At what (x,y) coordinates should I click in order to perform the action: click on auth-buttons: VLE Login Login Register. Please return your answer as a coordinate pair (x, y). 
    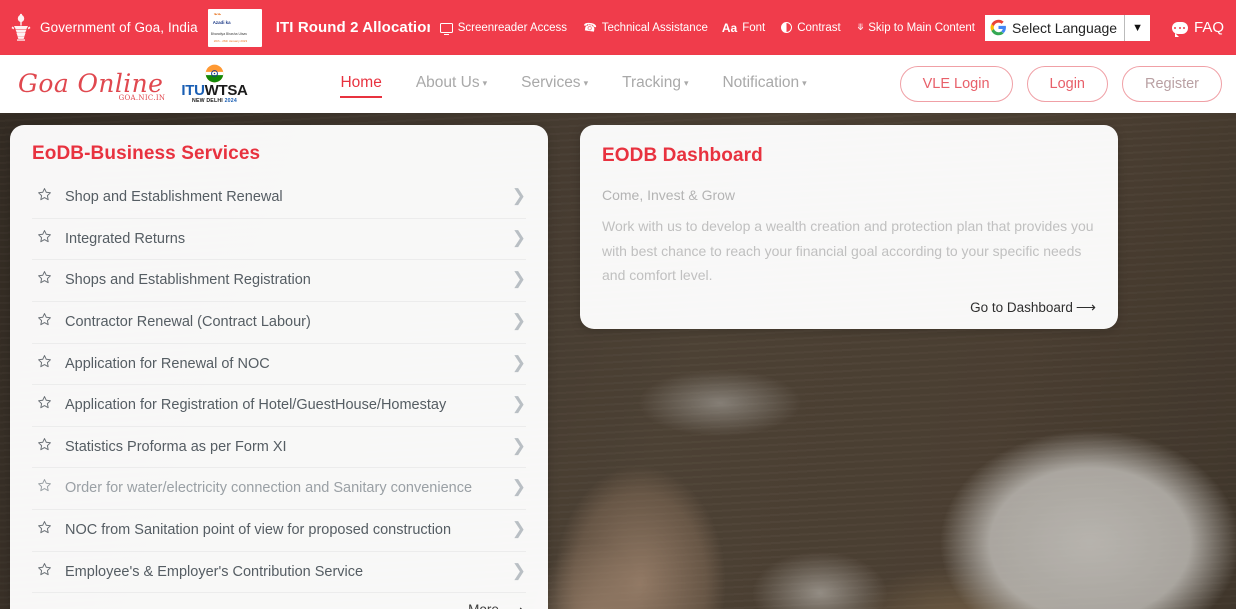
    Looking at the image, I should click on (1060, 84).